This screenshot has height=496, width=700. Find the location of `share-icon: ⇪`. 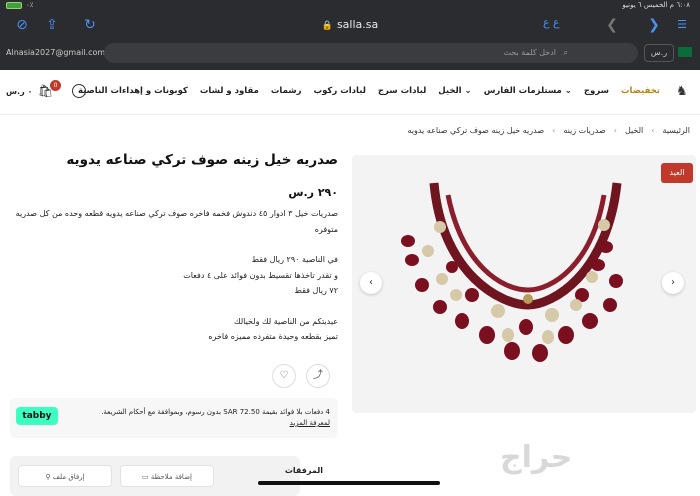

share-icon: ⇪ is located at coordinates (52, 25).